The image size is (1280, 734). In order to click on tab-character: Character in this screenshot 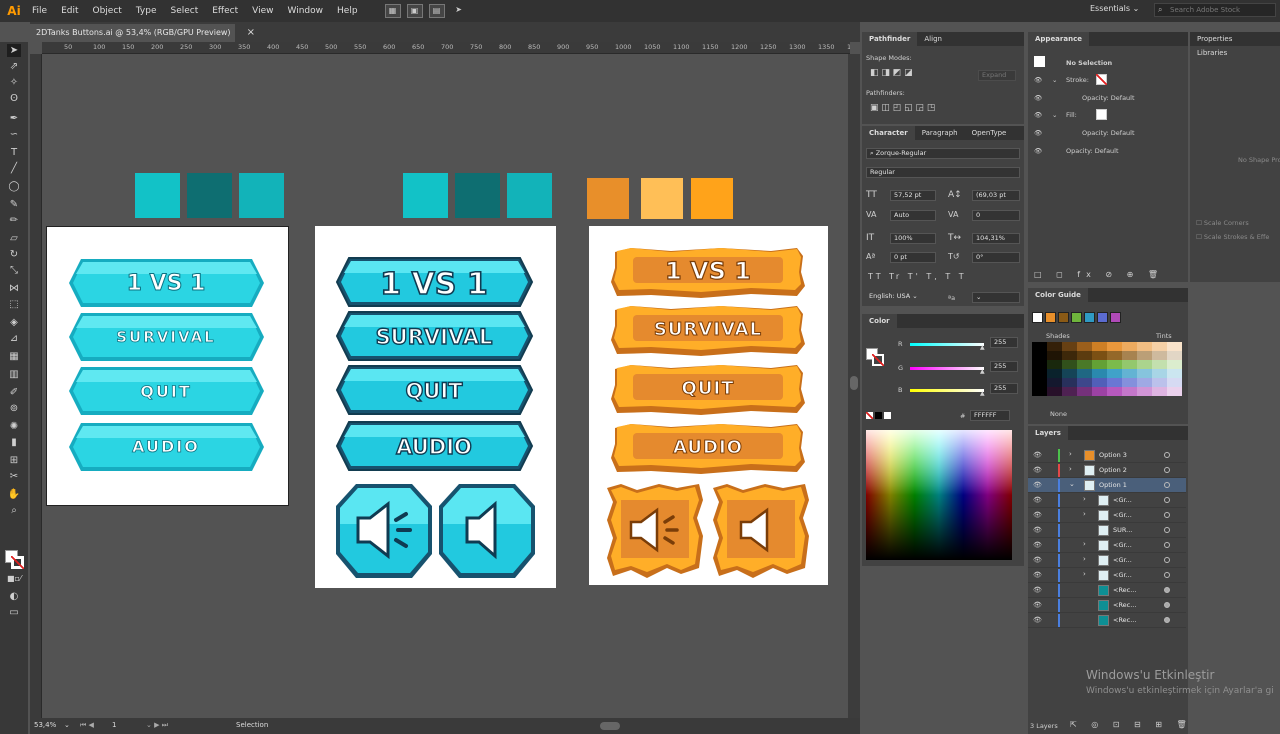, I will do `click(888, 133)`.